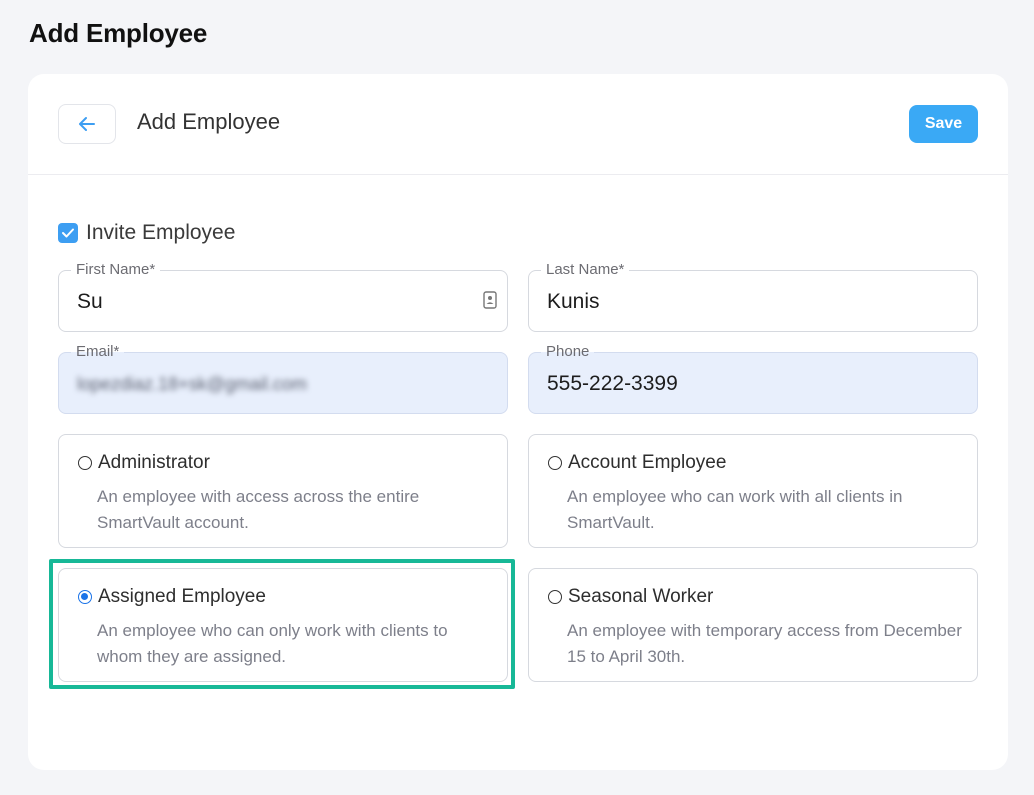 The image size is (1034, 795). I want to click on phone-input: 555-222-3399, so click(737, 384).